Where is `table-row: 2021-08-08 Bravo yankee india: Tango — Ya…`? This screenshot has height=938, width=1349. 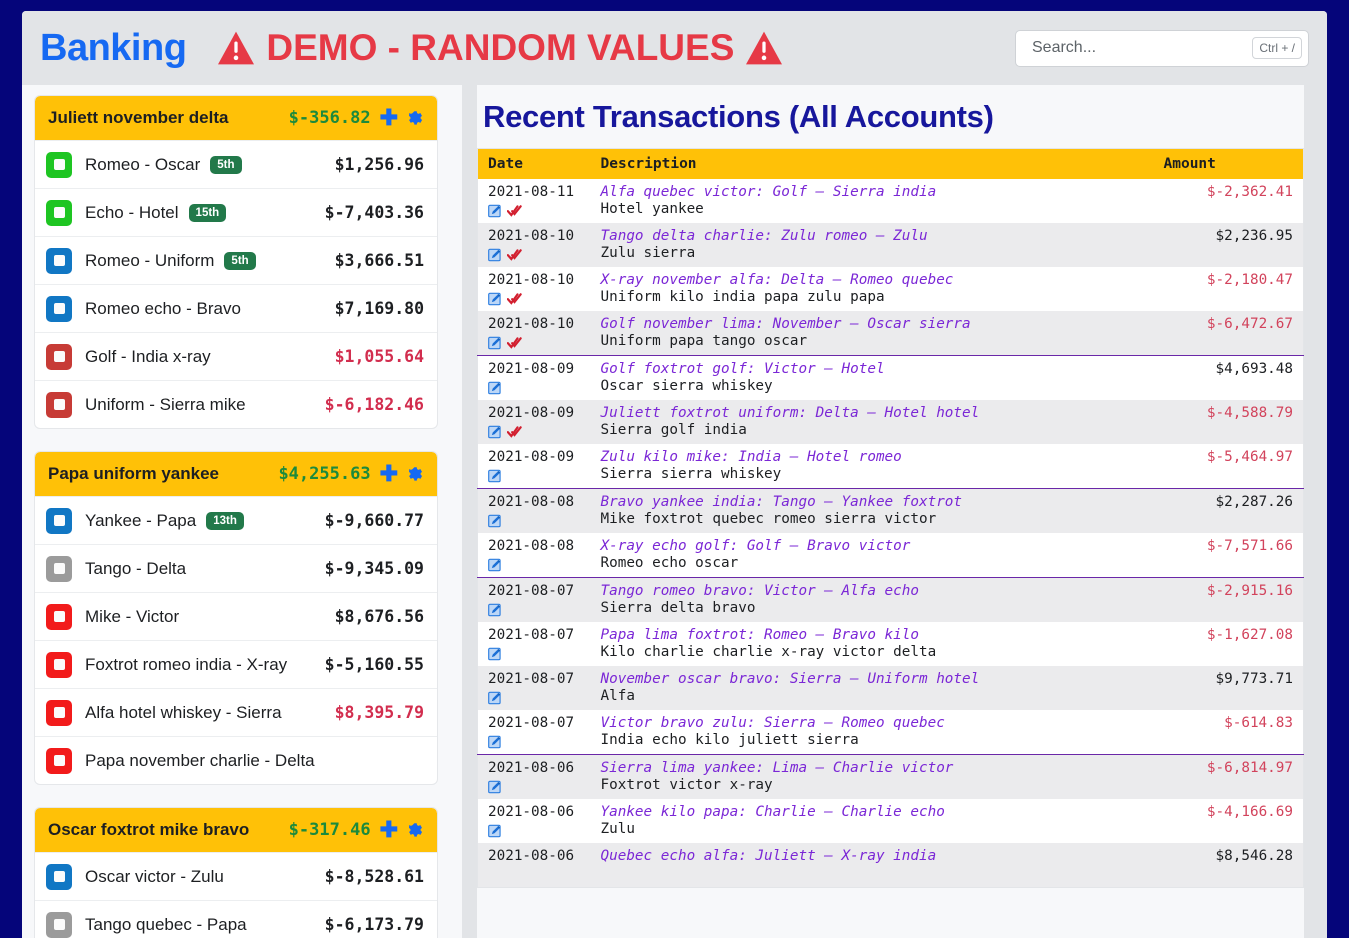
table-row: 2021-08-08 Bravo yankee india: Tango — Ya… is located at coordinates (890, 510).